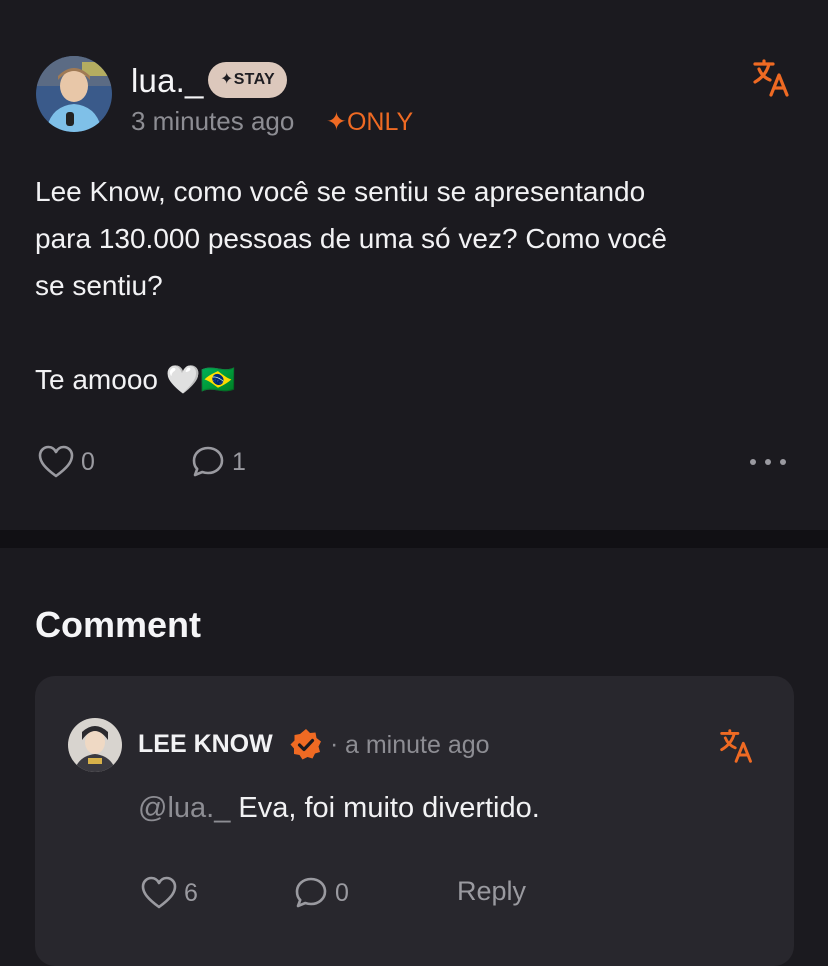 The height and width of the screenshot is (966, 828). I want to click on post-like-button: 0, so click(66, 462).